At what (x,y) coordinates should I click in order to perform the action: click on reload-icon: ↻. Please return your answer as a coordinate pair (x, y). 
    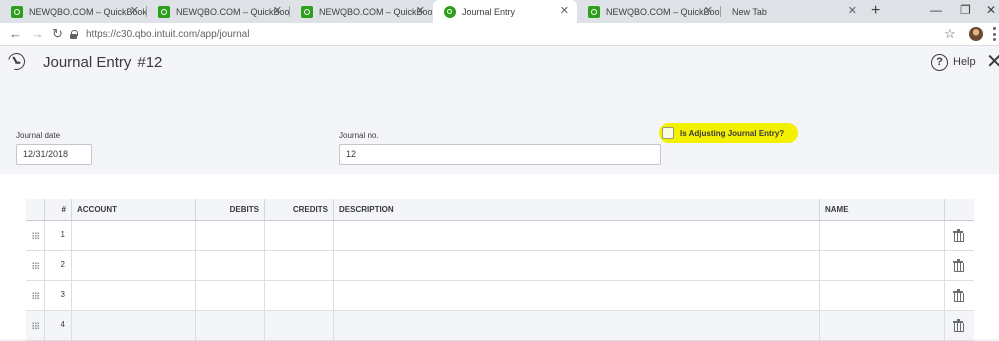
    Looking at the image, I should click on (57, 34).